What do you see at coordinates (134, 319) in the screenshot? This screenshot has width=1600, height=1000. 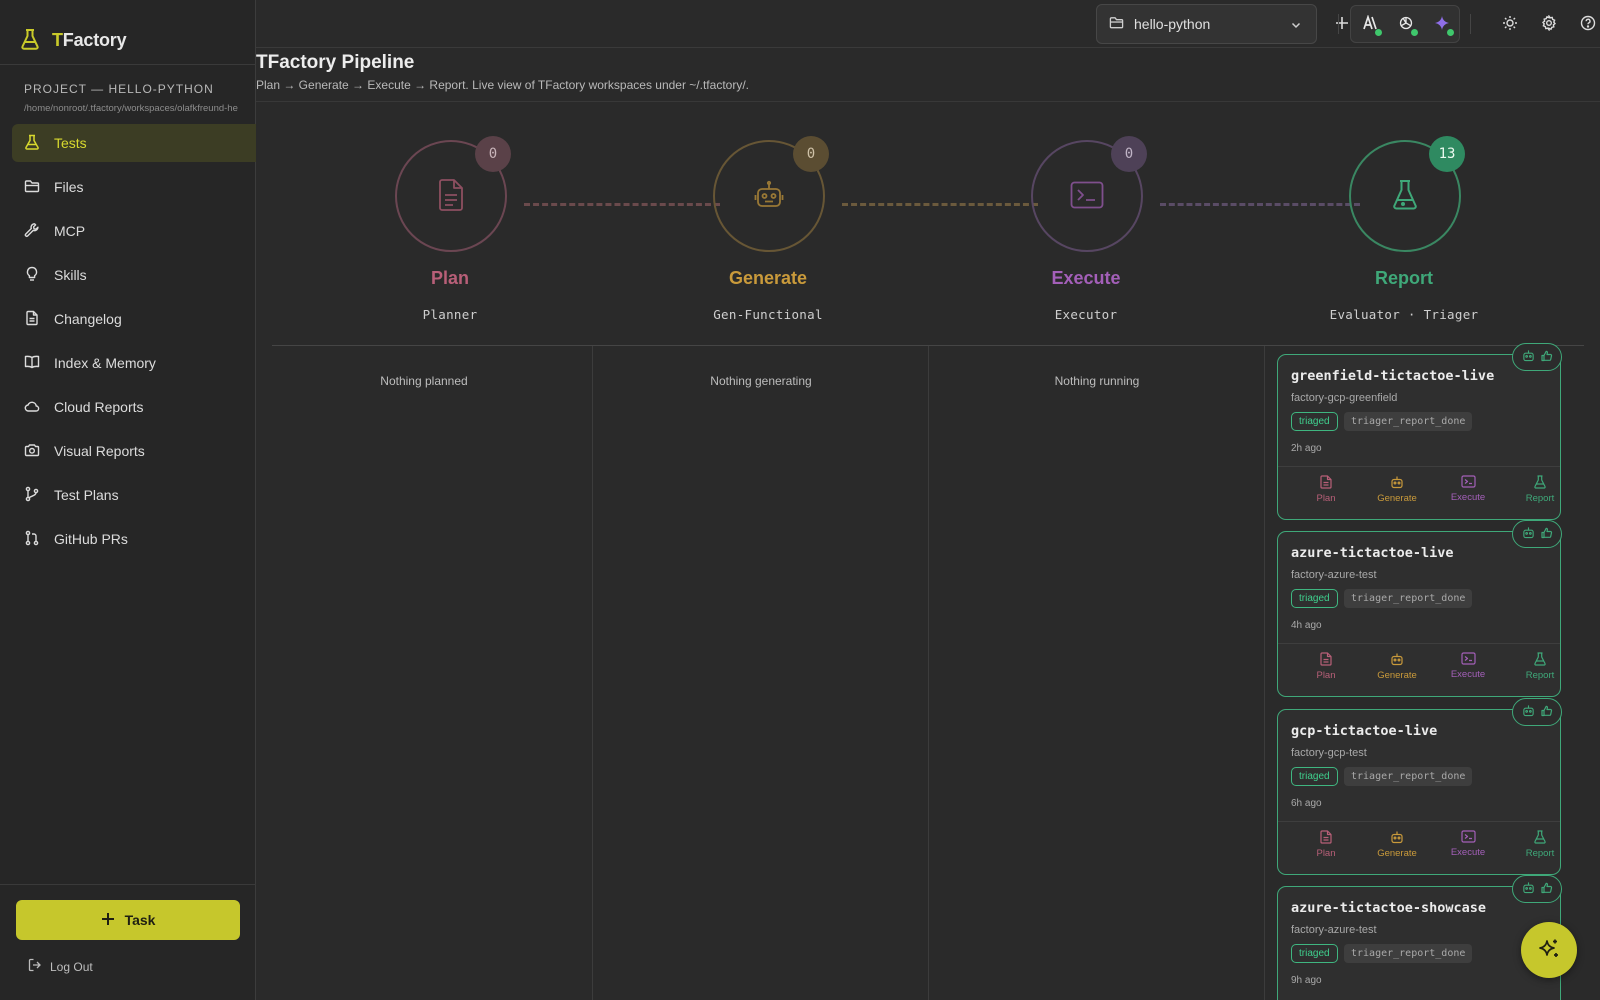 I see `sidebar-item-changelog: Changelog` at bounding box center [134, 319].